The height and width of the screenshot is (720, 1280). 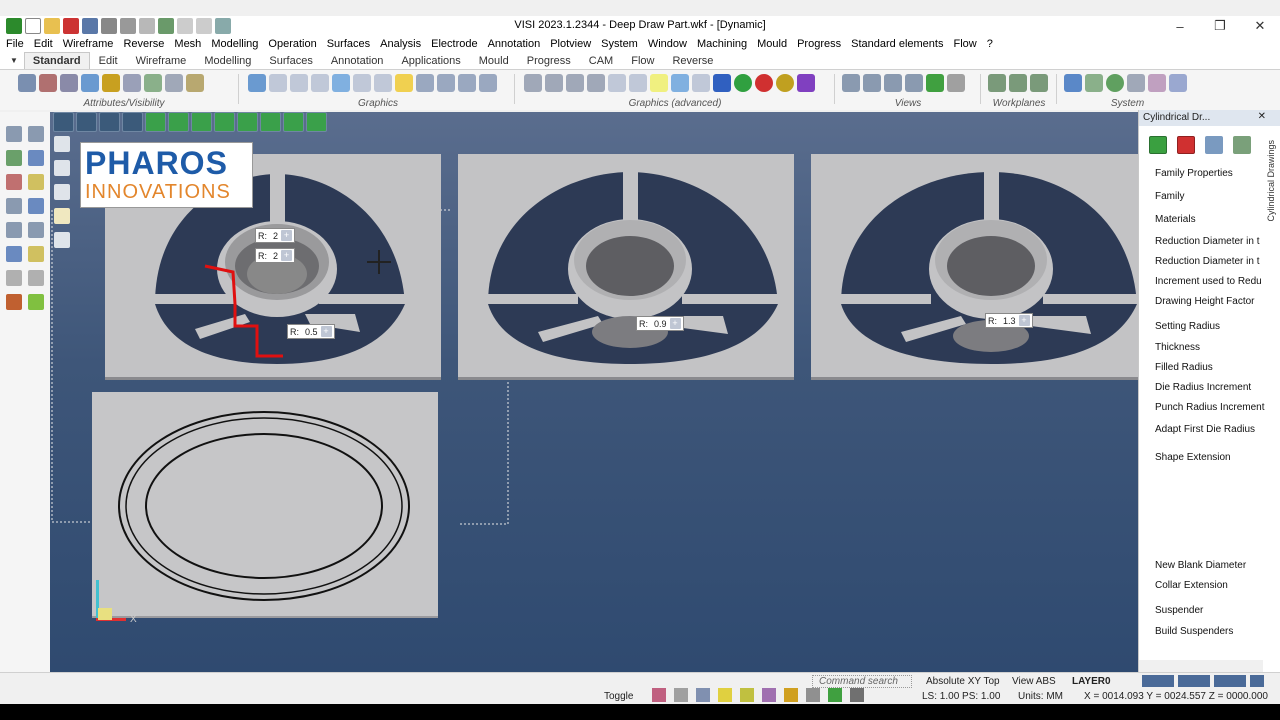 I want to click on system-f-icon, so click(x=1178, y=83).